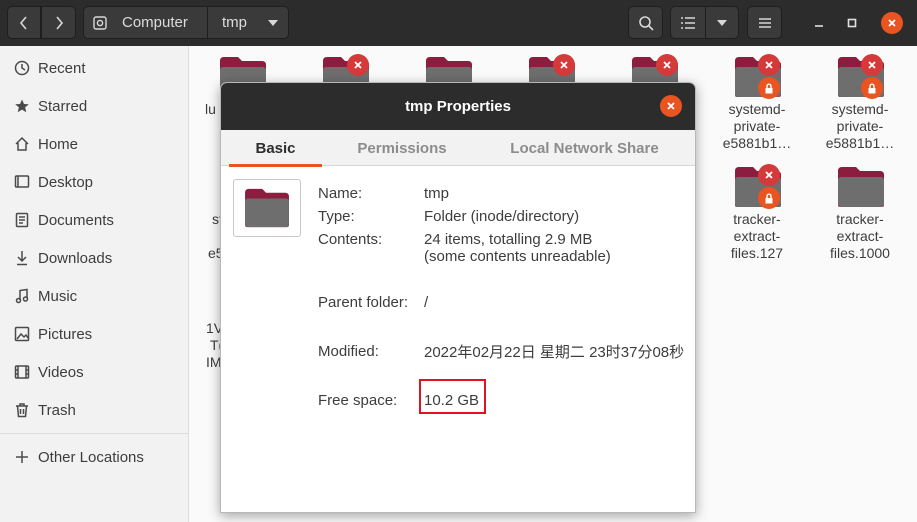  I want to click on path-bar: Computer tmp, so click(186, 22).